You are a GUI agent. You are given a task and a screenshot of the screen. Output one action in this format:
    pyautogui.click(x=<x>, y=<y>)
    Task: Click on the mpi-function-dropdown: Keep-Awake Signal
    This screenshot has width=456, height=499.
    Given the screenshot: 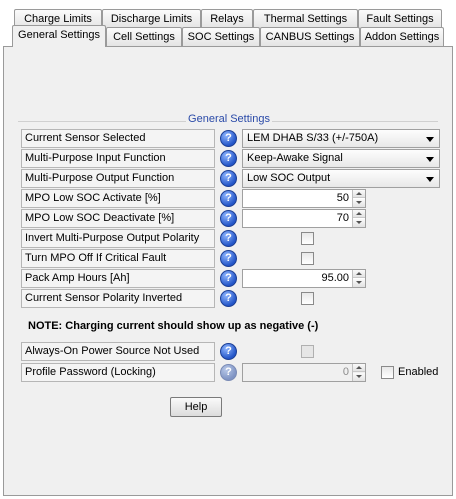 What is the action you would take?
    pyautogui.click(x=341, y=158)
    